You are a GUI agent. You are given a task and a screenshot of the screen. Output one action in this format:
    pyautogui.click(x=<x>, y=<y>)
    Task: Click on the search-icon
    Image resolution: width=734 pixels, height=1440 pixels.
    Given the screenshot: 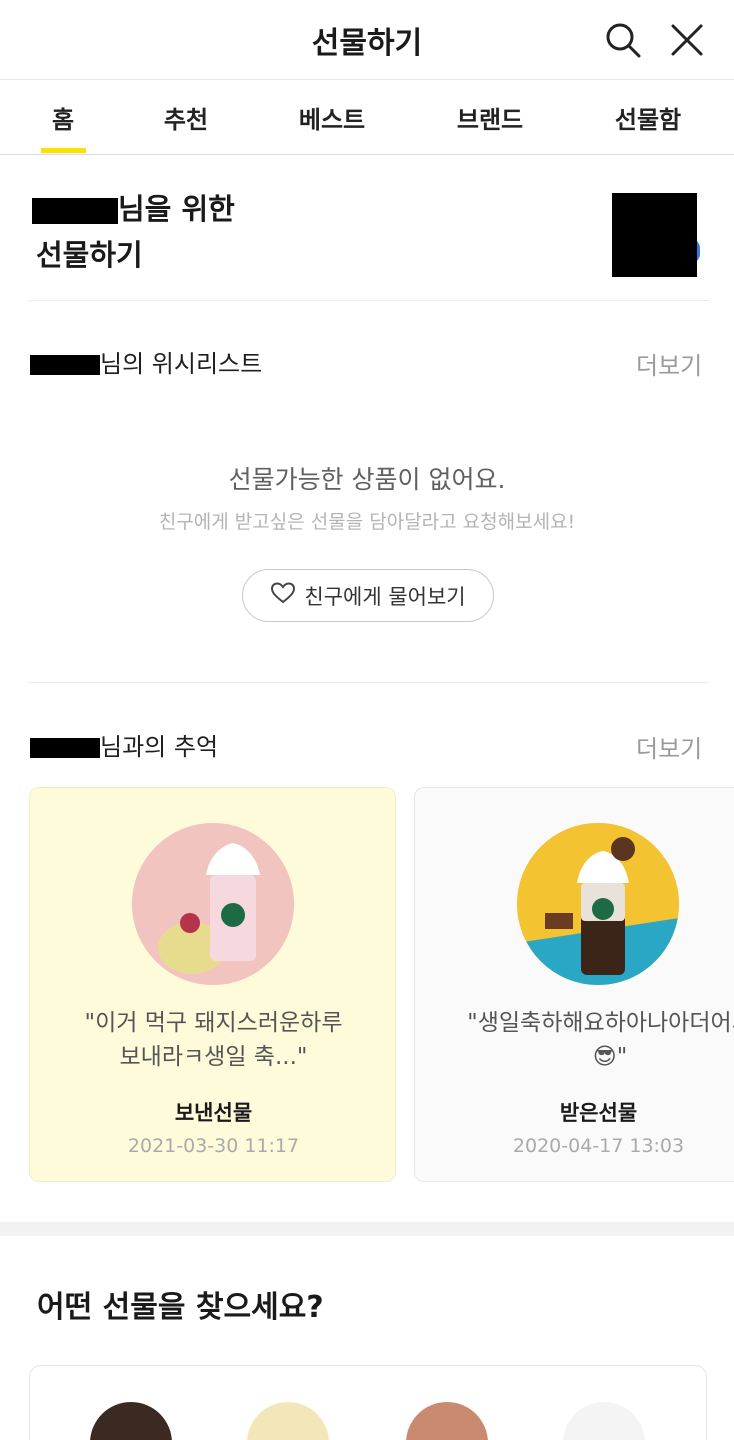 What is the action you would take?
    pyautogui.click(x=623, y=40)
    